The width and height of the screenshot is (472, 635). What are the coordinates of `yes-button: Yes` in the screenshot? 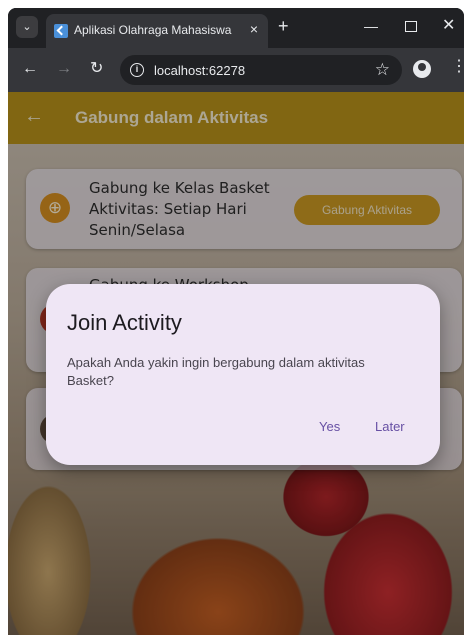 It's located at (329, 426).